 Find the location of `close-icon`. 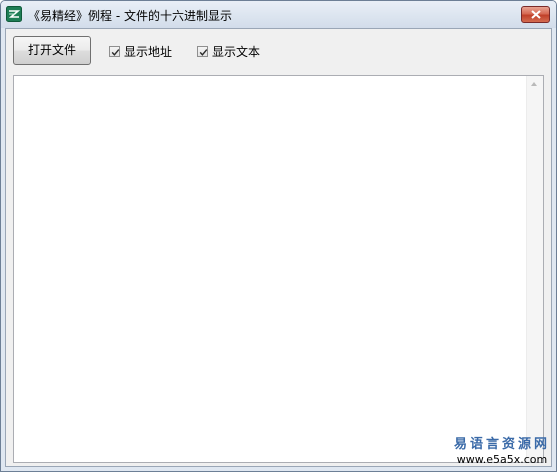

close-icon is located at coordinates (536, 14).